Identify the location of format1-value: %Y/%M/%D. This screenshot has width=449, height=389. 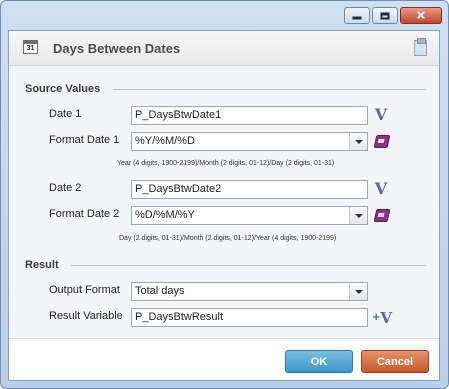
(165, 141).